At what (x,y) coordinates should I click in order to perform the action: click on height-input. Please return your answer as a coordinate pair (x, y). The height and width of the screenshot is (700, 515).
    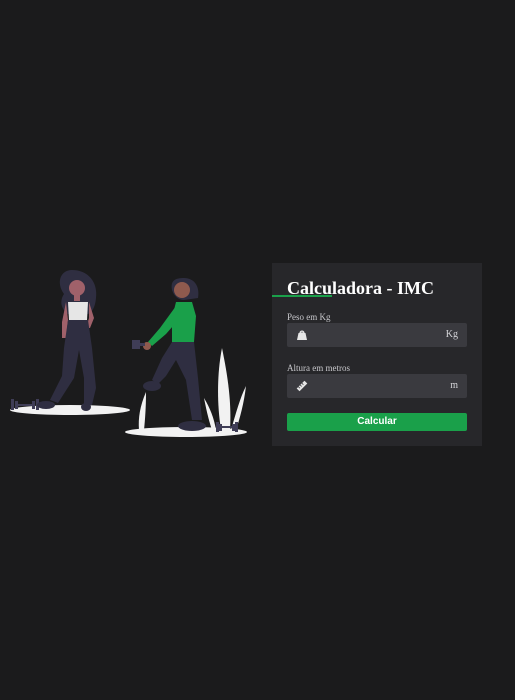
    Looking at the image, I should click on (375, 386).